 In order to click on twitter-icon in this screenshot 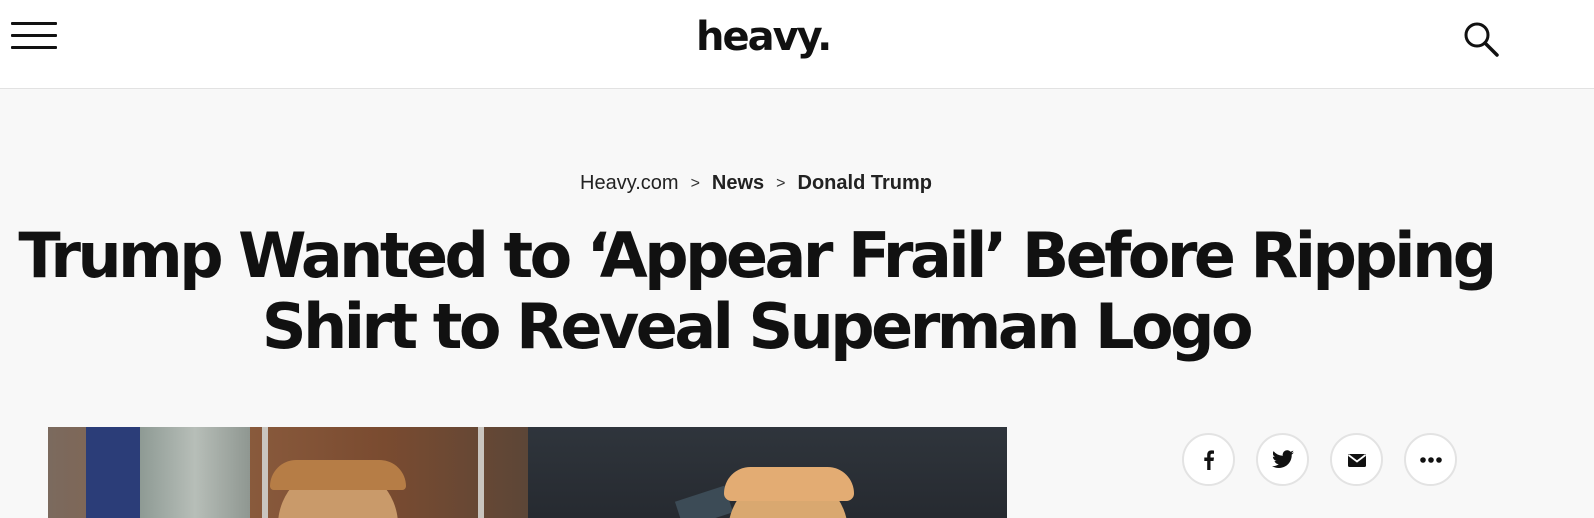, I will do `click(1282, 458)`.